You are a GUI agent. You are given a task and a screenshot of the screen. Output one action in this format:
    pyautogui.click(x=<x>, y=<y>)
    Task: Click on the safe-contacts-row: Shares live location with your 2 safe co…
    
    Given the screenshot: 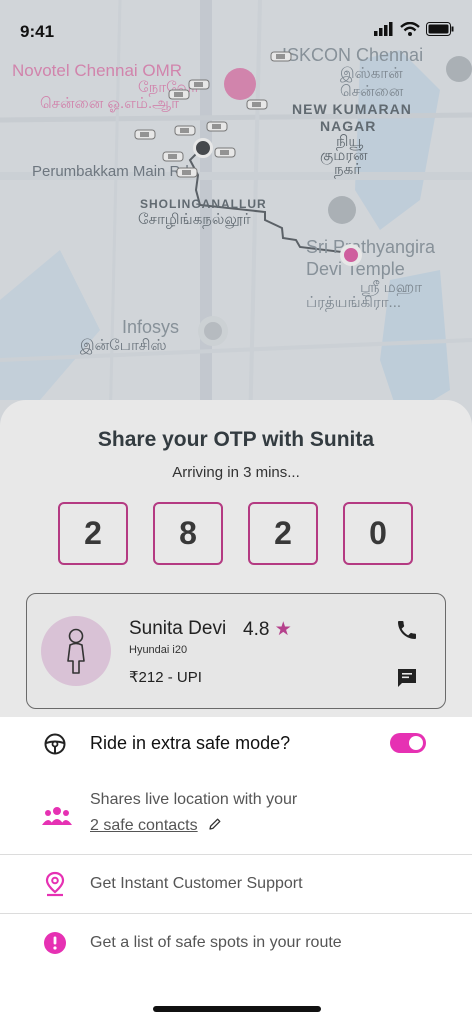 What is the action you would take?
    pyautogui.click(x=236, y=818)
    